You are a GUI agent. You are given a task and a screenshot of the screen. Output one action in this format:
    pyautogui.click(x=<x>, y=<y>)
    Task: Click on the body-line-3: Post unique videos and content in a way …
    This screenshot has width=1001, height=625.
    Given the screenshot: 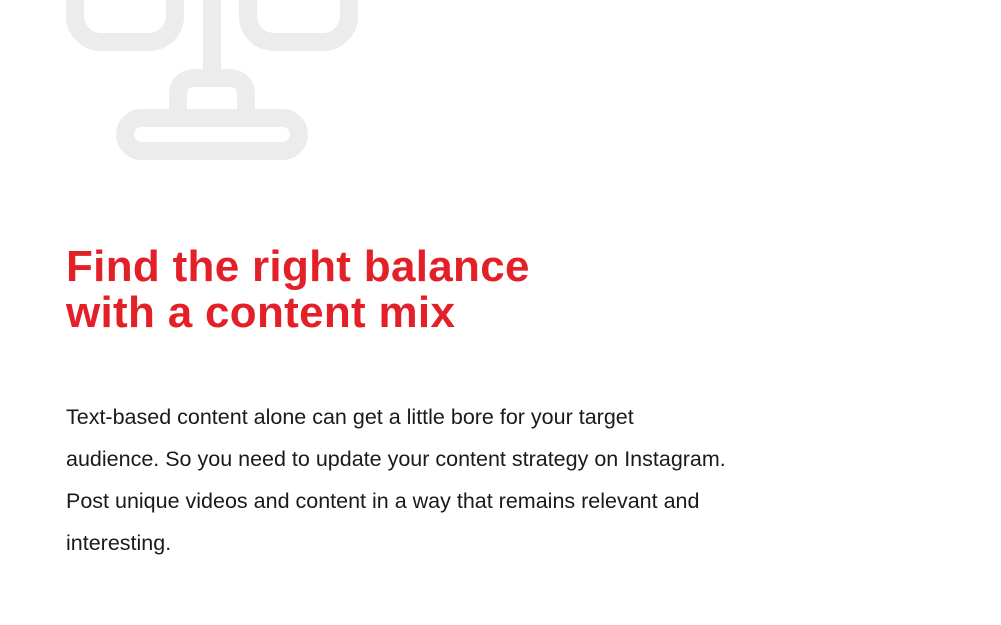 What is the action you would take?
    pyautogui.click(x=383, y=501)
    